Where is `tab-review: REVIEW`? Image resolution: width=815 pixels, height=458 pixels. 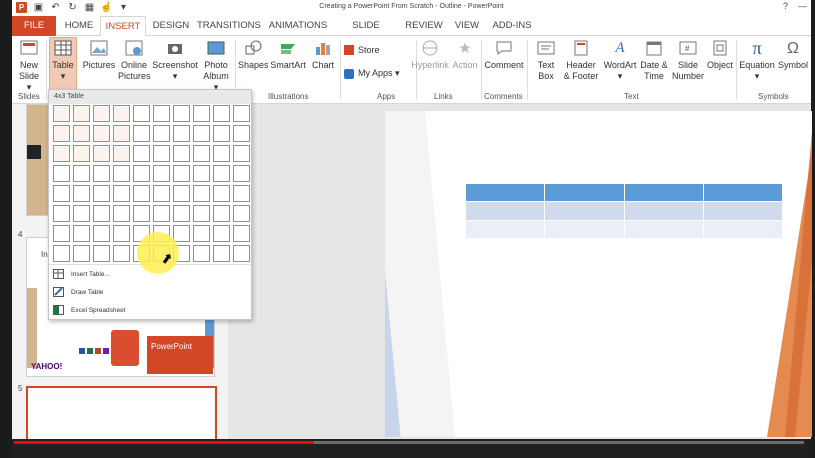
tab-review: REVIEW is located at coordinates (424, 26).